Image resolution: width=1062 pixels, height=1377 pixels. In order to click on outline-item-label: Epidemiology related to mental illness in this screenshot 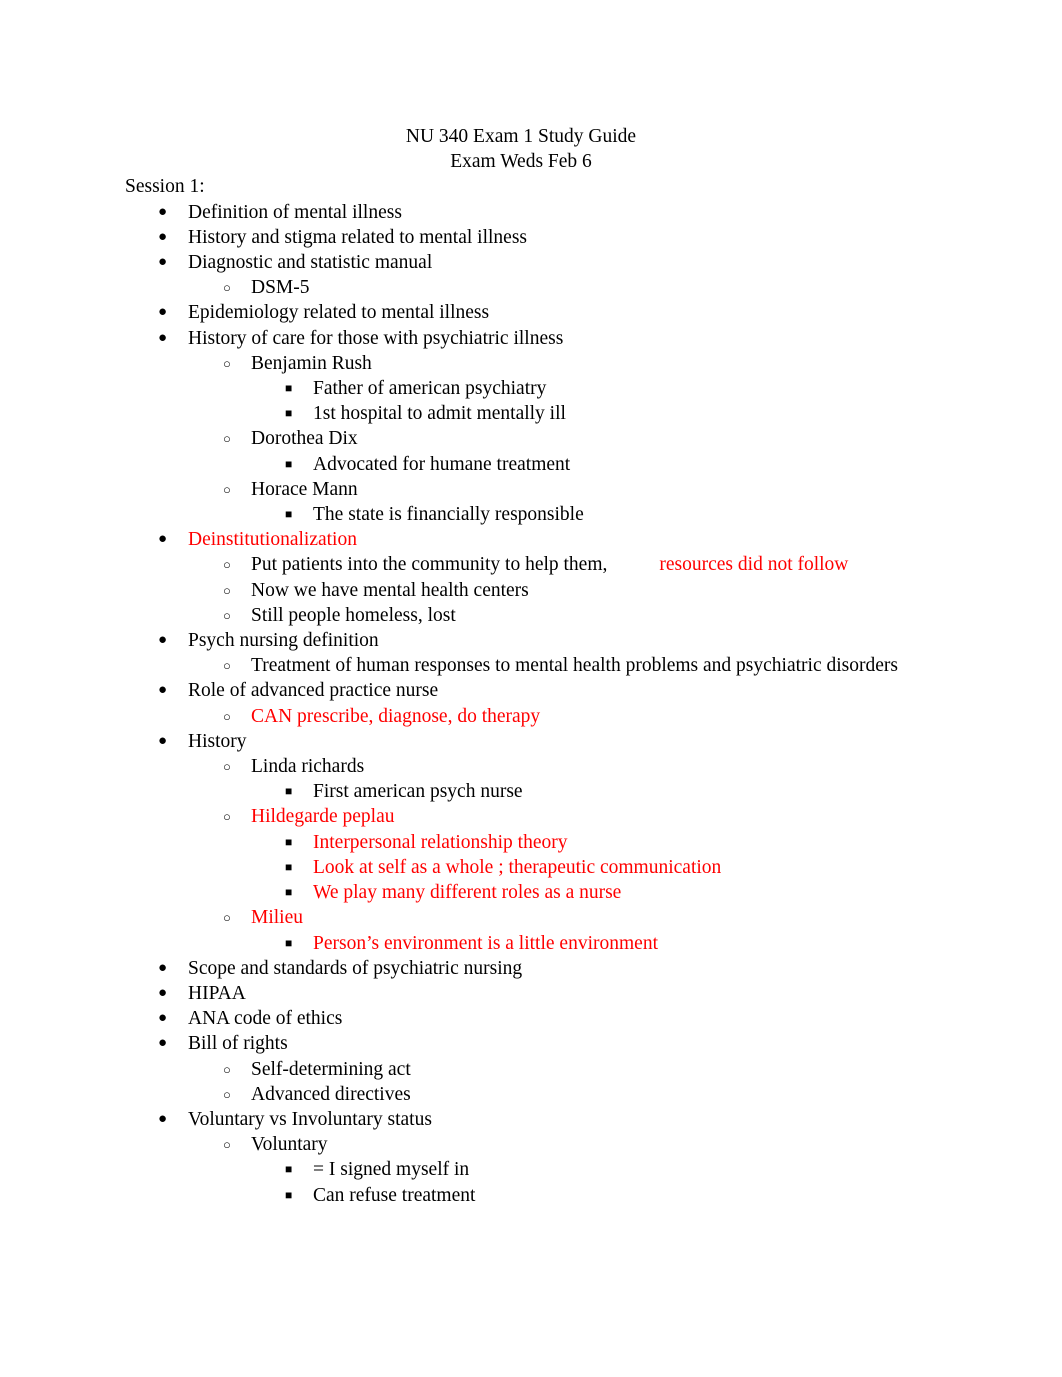, I will do `click(339, 313)`.